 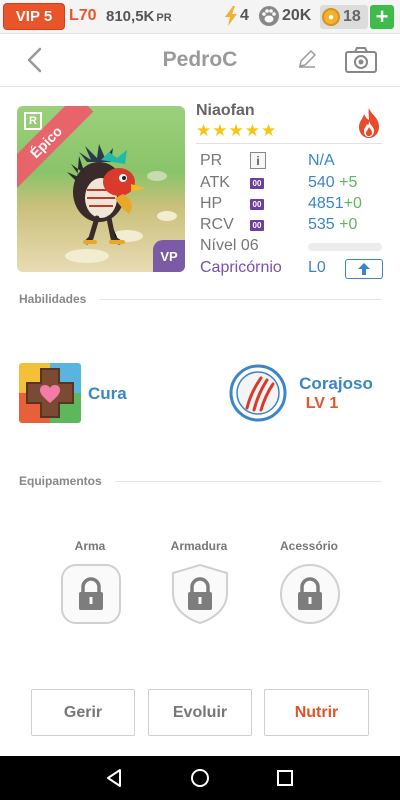 I want to click on monster-card: R Épico VP, so click(x=101, y=189).